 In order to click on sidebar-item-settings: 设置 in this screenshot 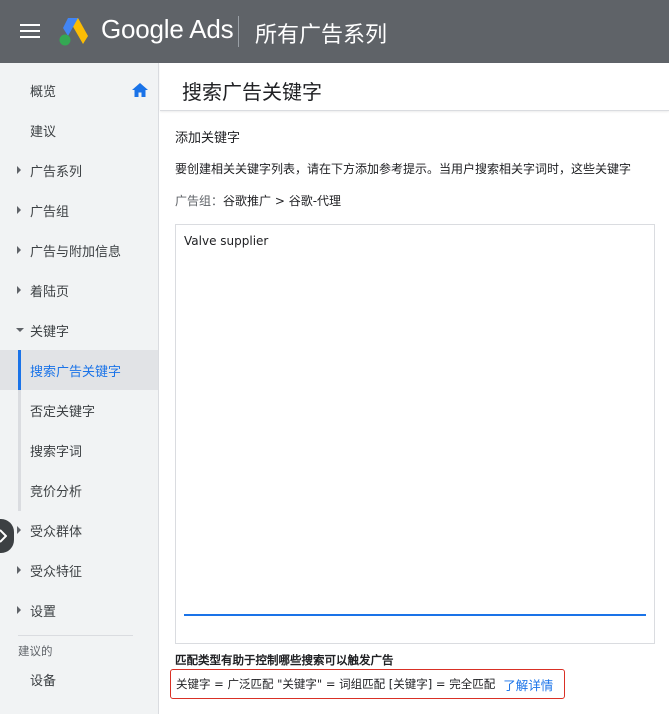, I will do `click(79, 610)`.